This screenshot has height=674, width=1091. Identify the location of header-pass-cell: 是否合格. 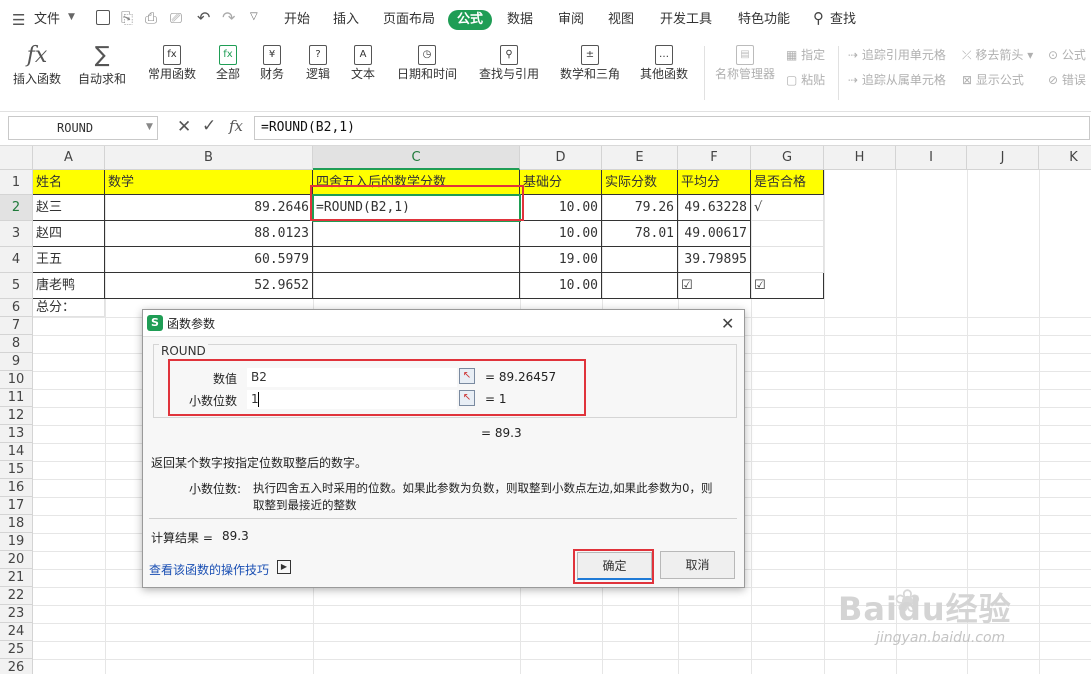
(787, 182).